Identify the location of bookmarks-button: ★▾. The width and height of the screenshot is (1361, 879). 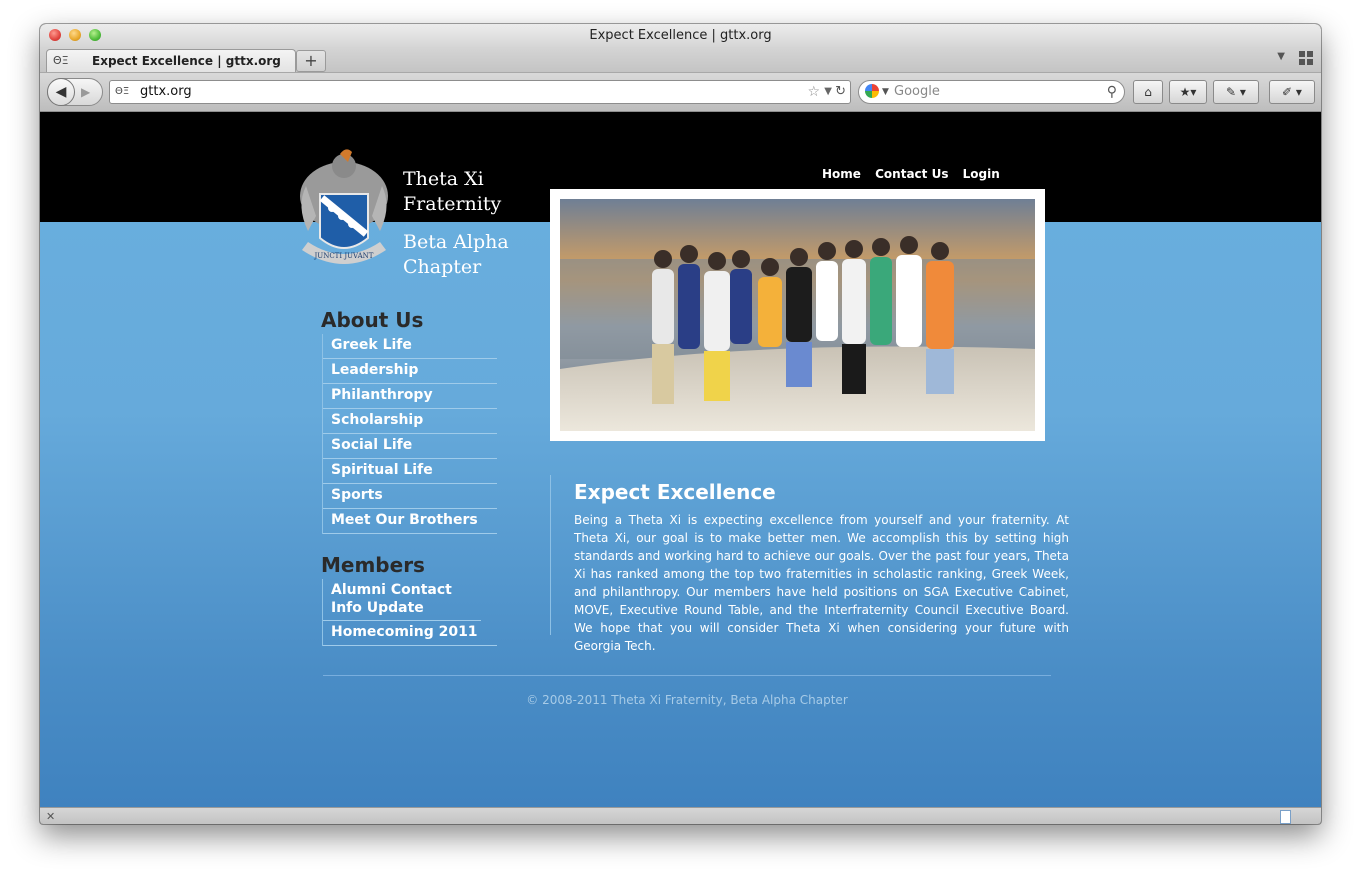
(1188, 92).